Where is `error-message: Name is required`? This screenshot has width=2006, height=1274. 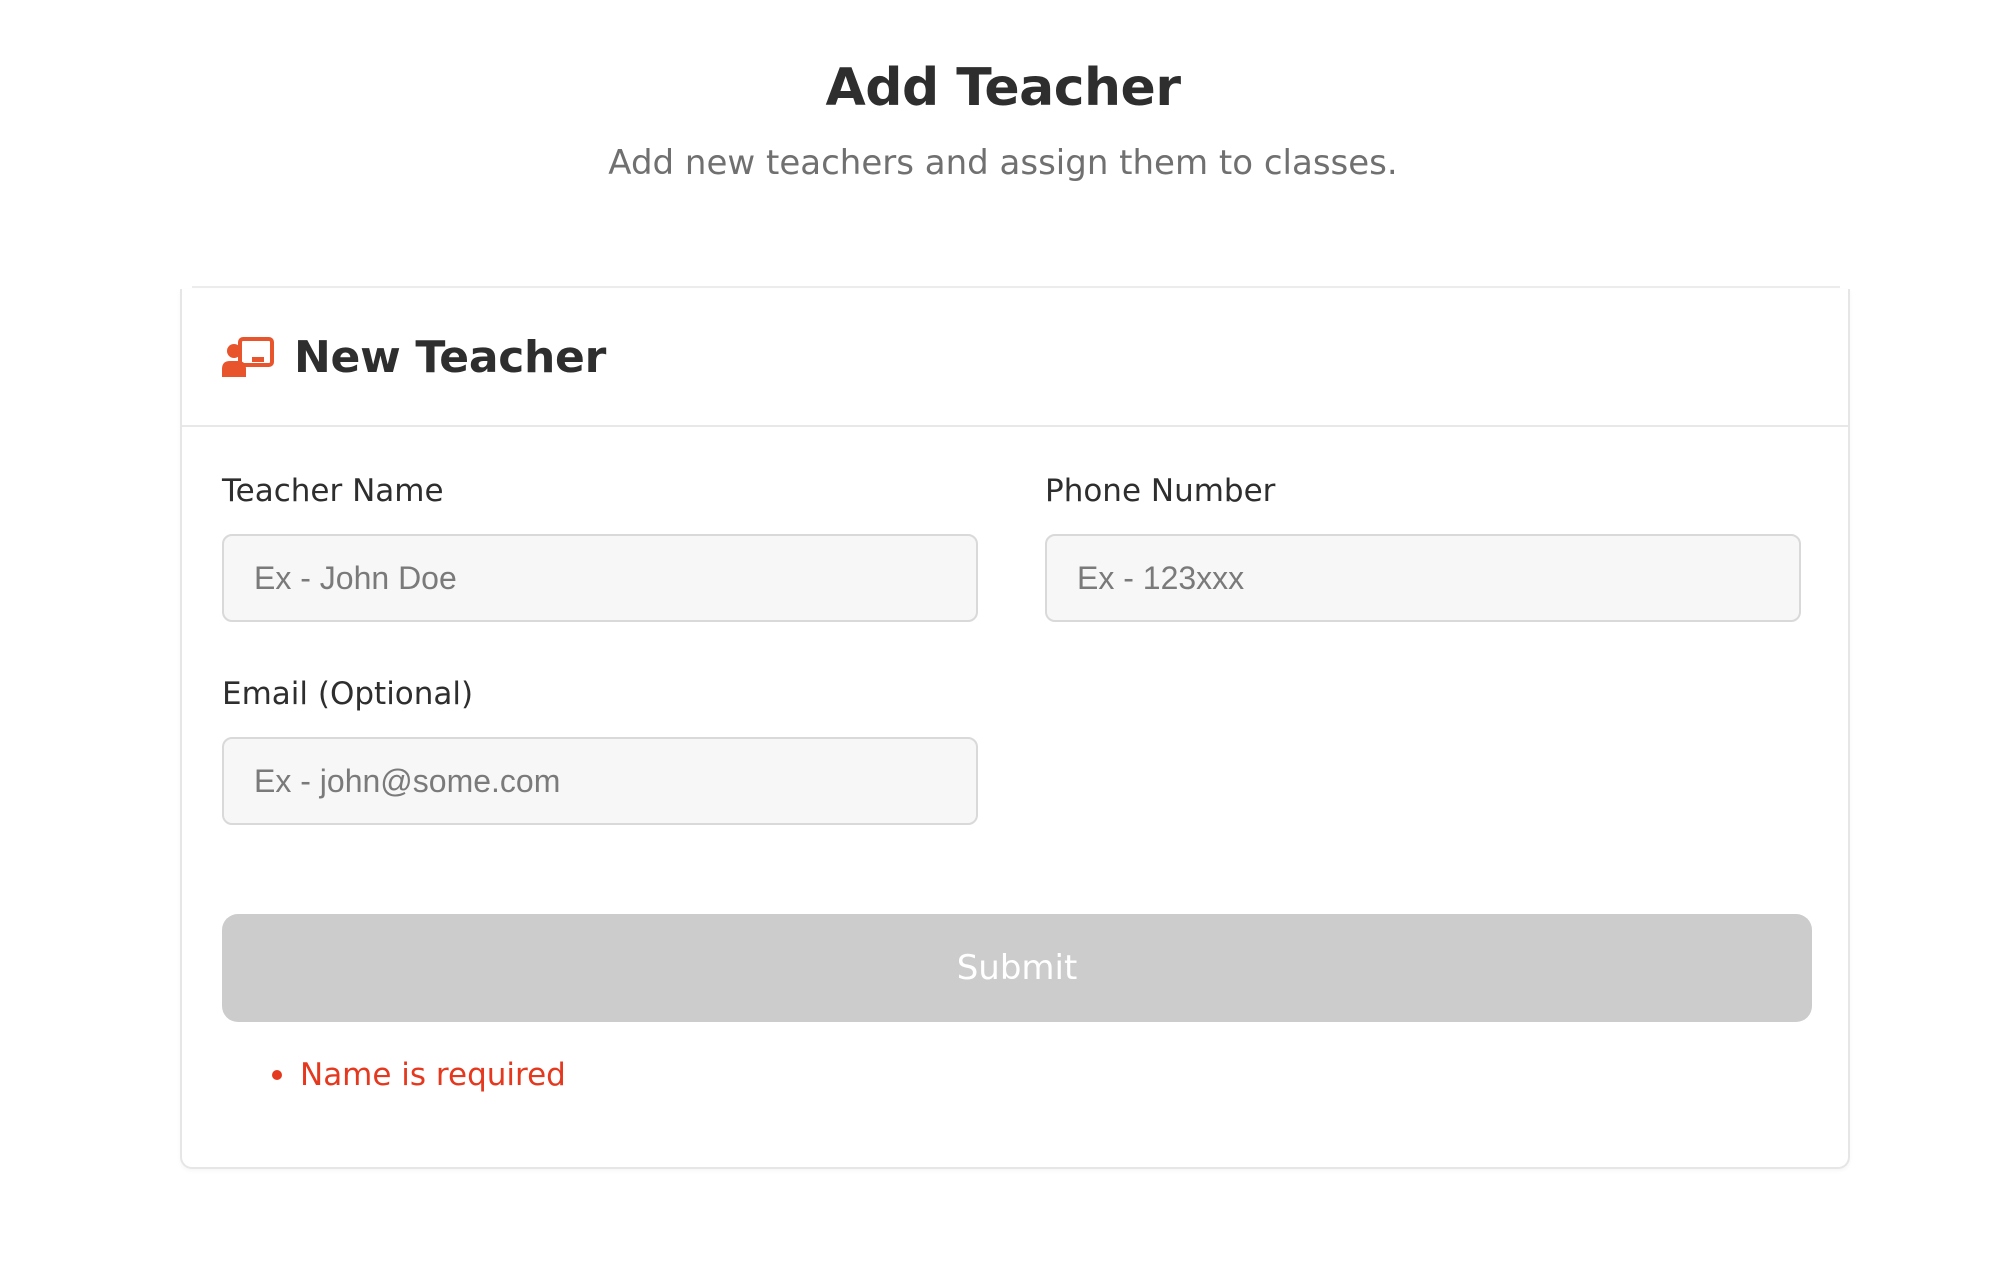 error-message: Name is required is located at coordinates (433, 1075).